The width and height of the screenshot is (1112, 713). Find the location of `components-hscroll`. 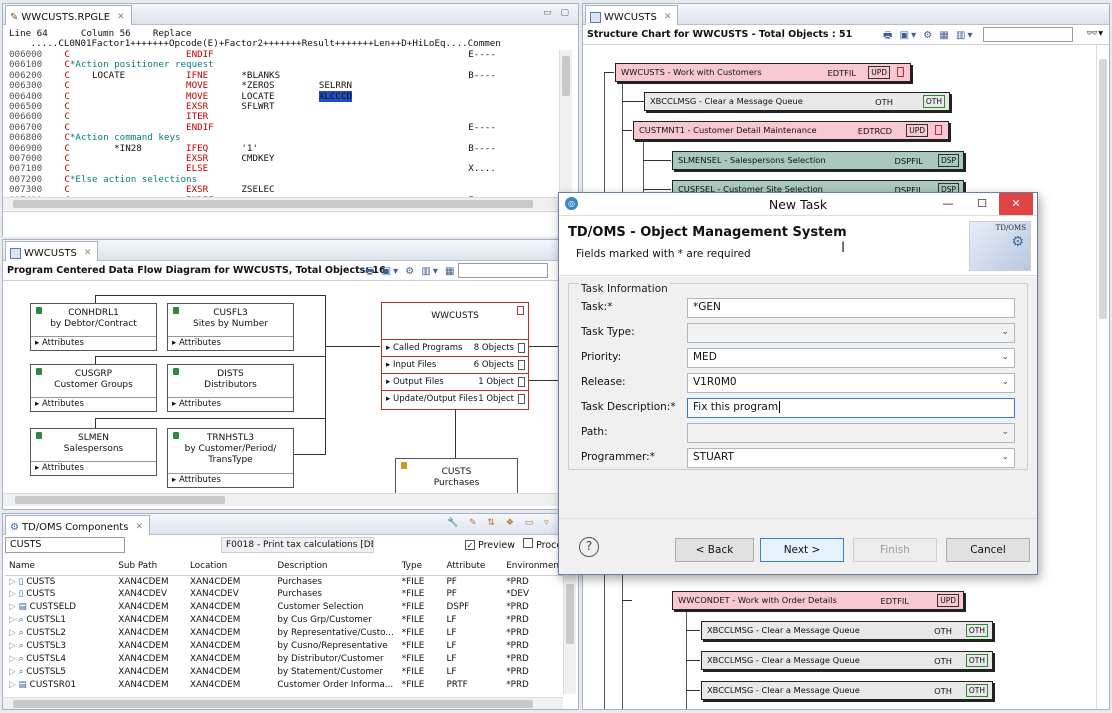

components-hscroll is located at coordinates (283, 703).